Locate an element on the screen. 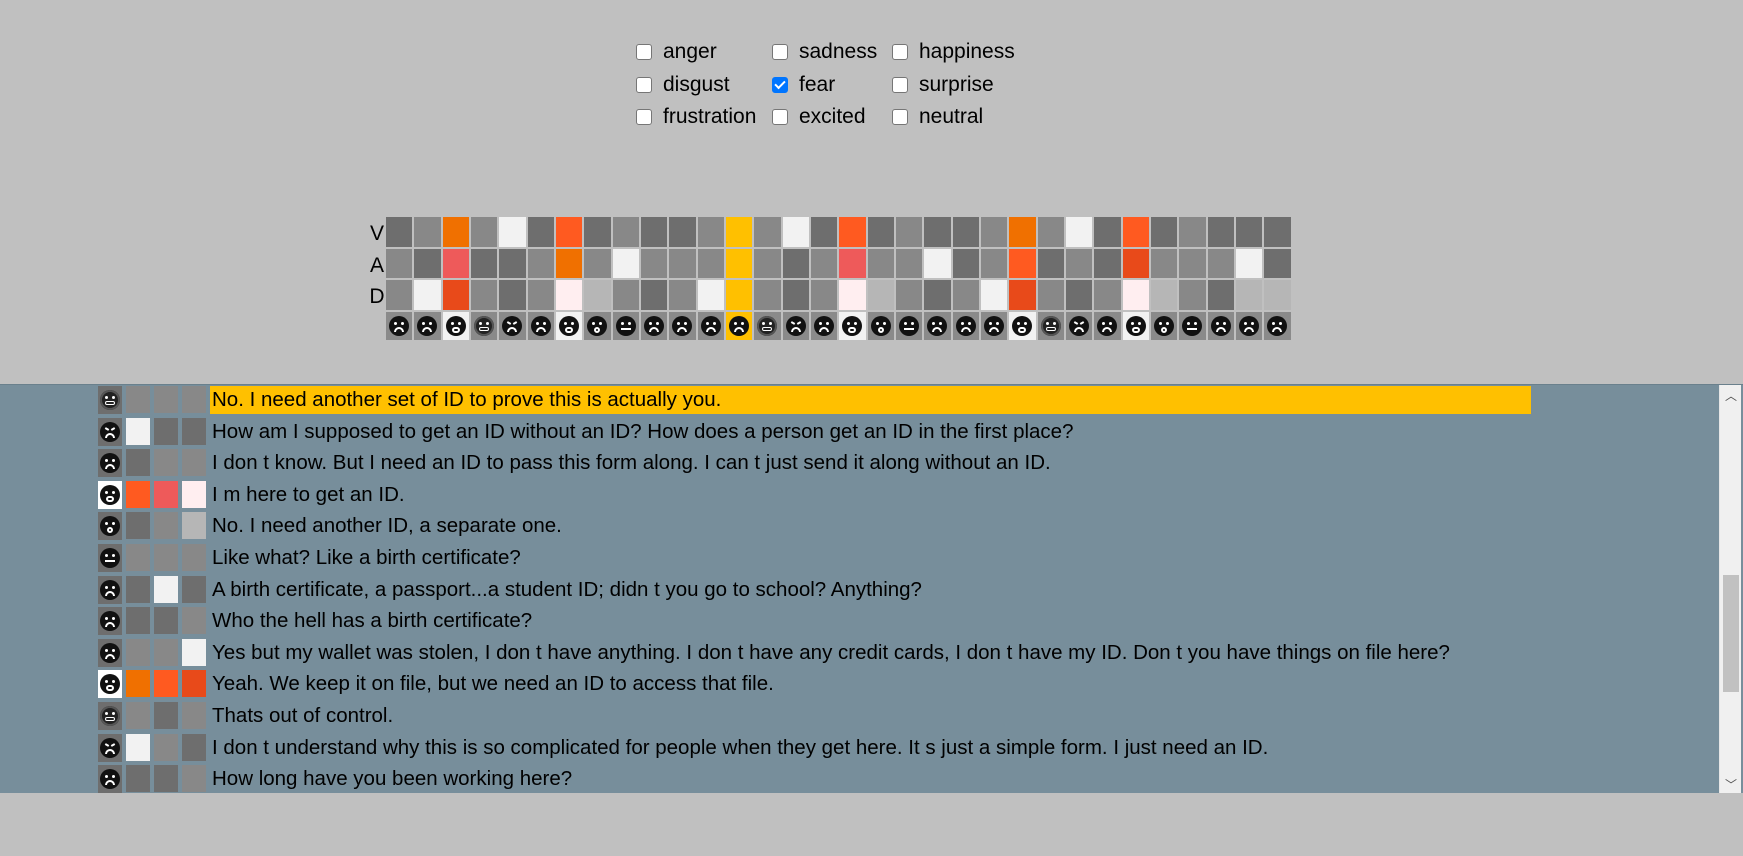 This screenshot has height=856, width=1743. filter-label: excited is located at coordinates (832, 117).